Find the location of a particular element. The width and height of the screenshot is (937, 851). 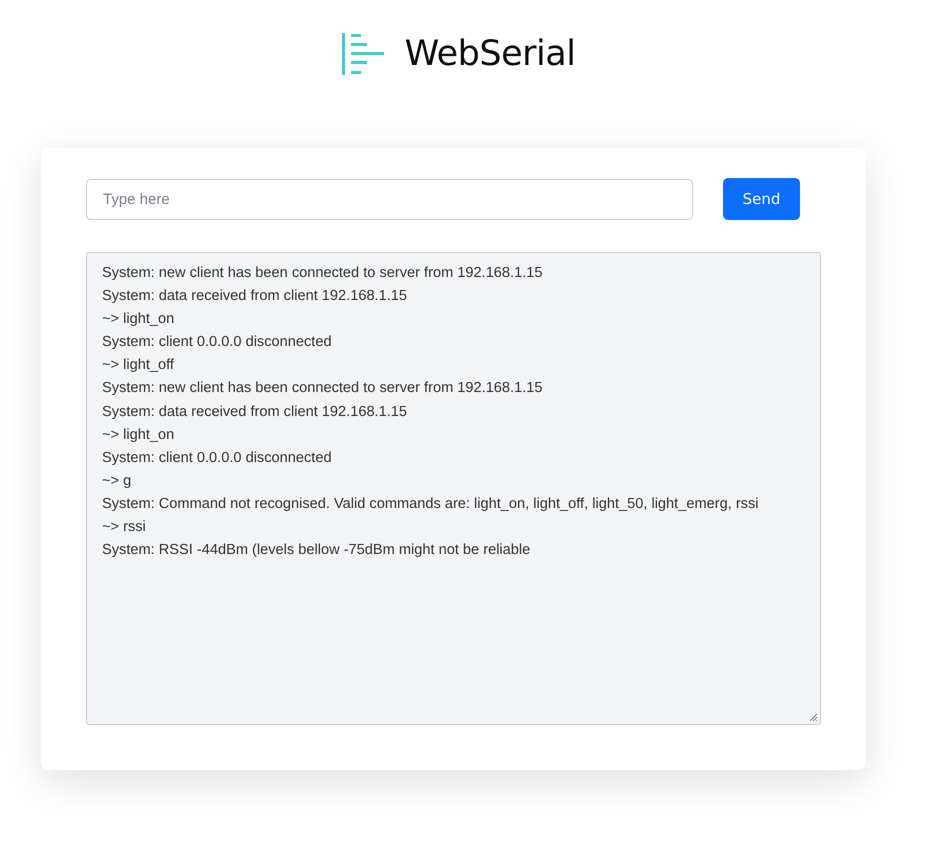

log-line: ~> rssi is located at coordinates (124, 528).